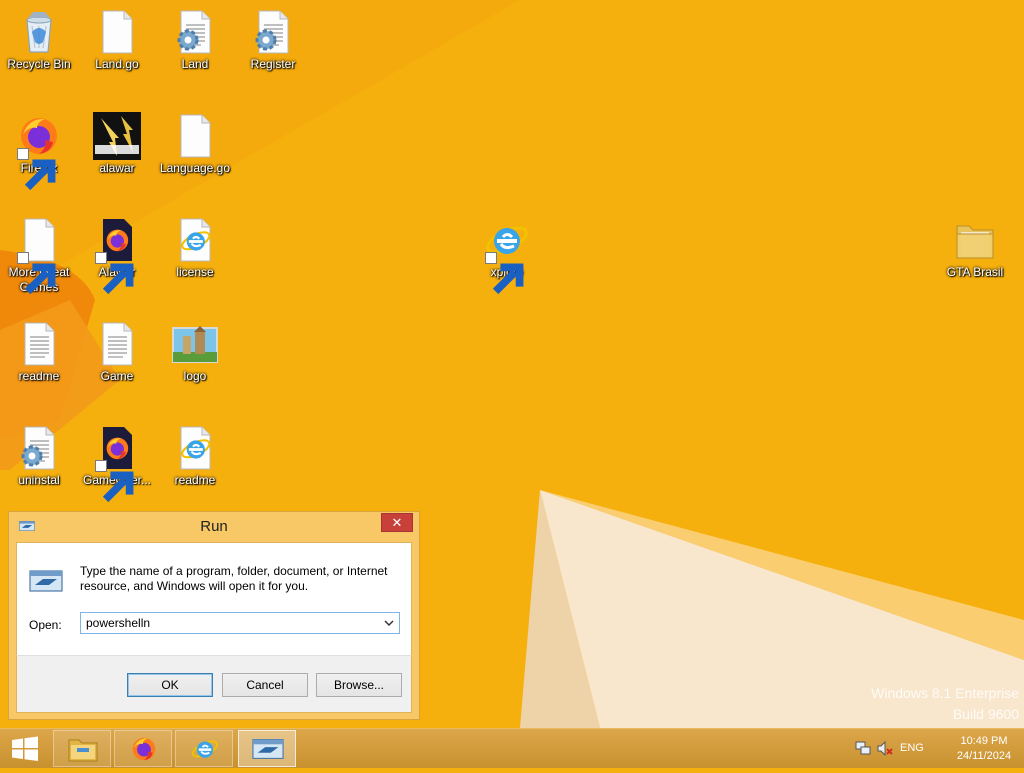 Image resolution: width=1024 pixels, height=773 pixels. What do you see at coordinates (265, 685) in the screenshot?
I see `cancel-button: Cancel` at bounding box center [265, 685].